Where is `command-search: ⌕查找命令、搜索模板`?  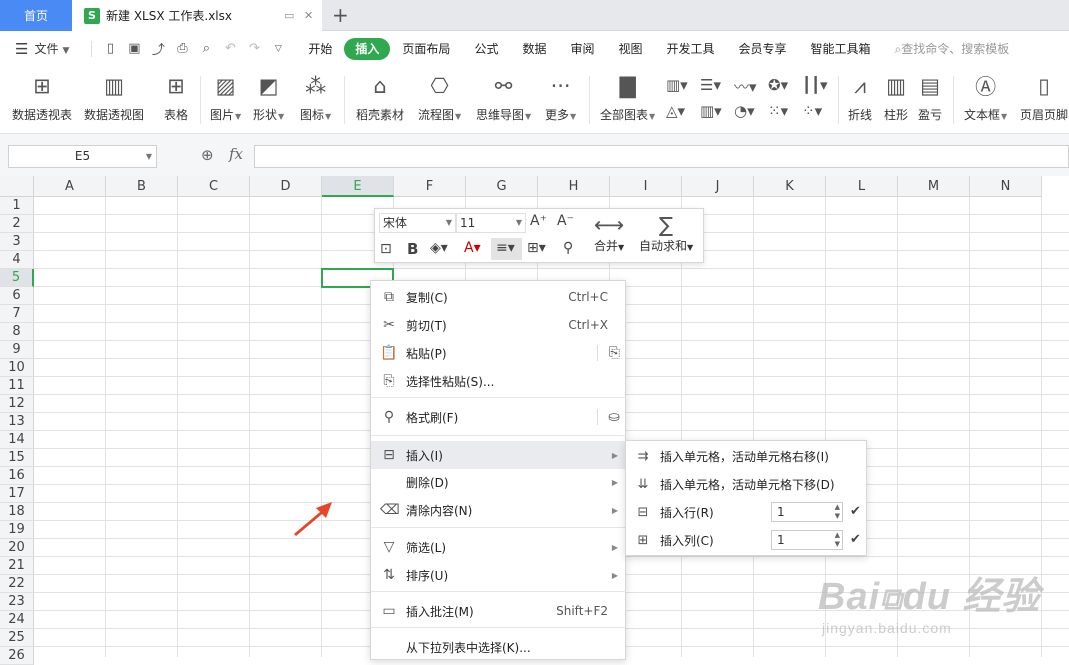 command-search: ⌕查找命令、搜索模板 is located at coordinates (952, 48).